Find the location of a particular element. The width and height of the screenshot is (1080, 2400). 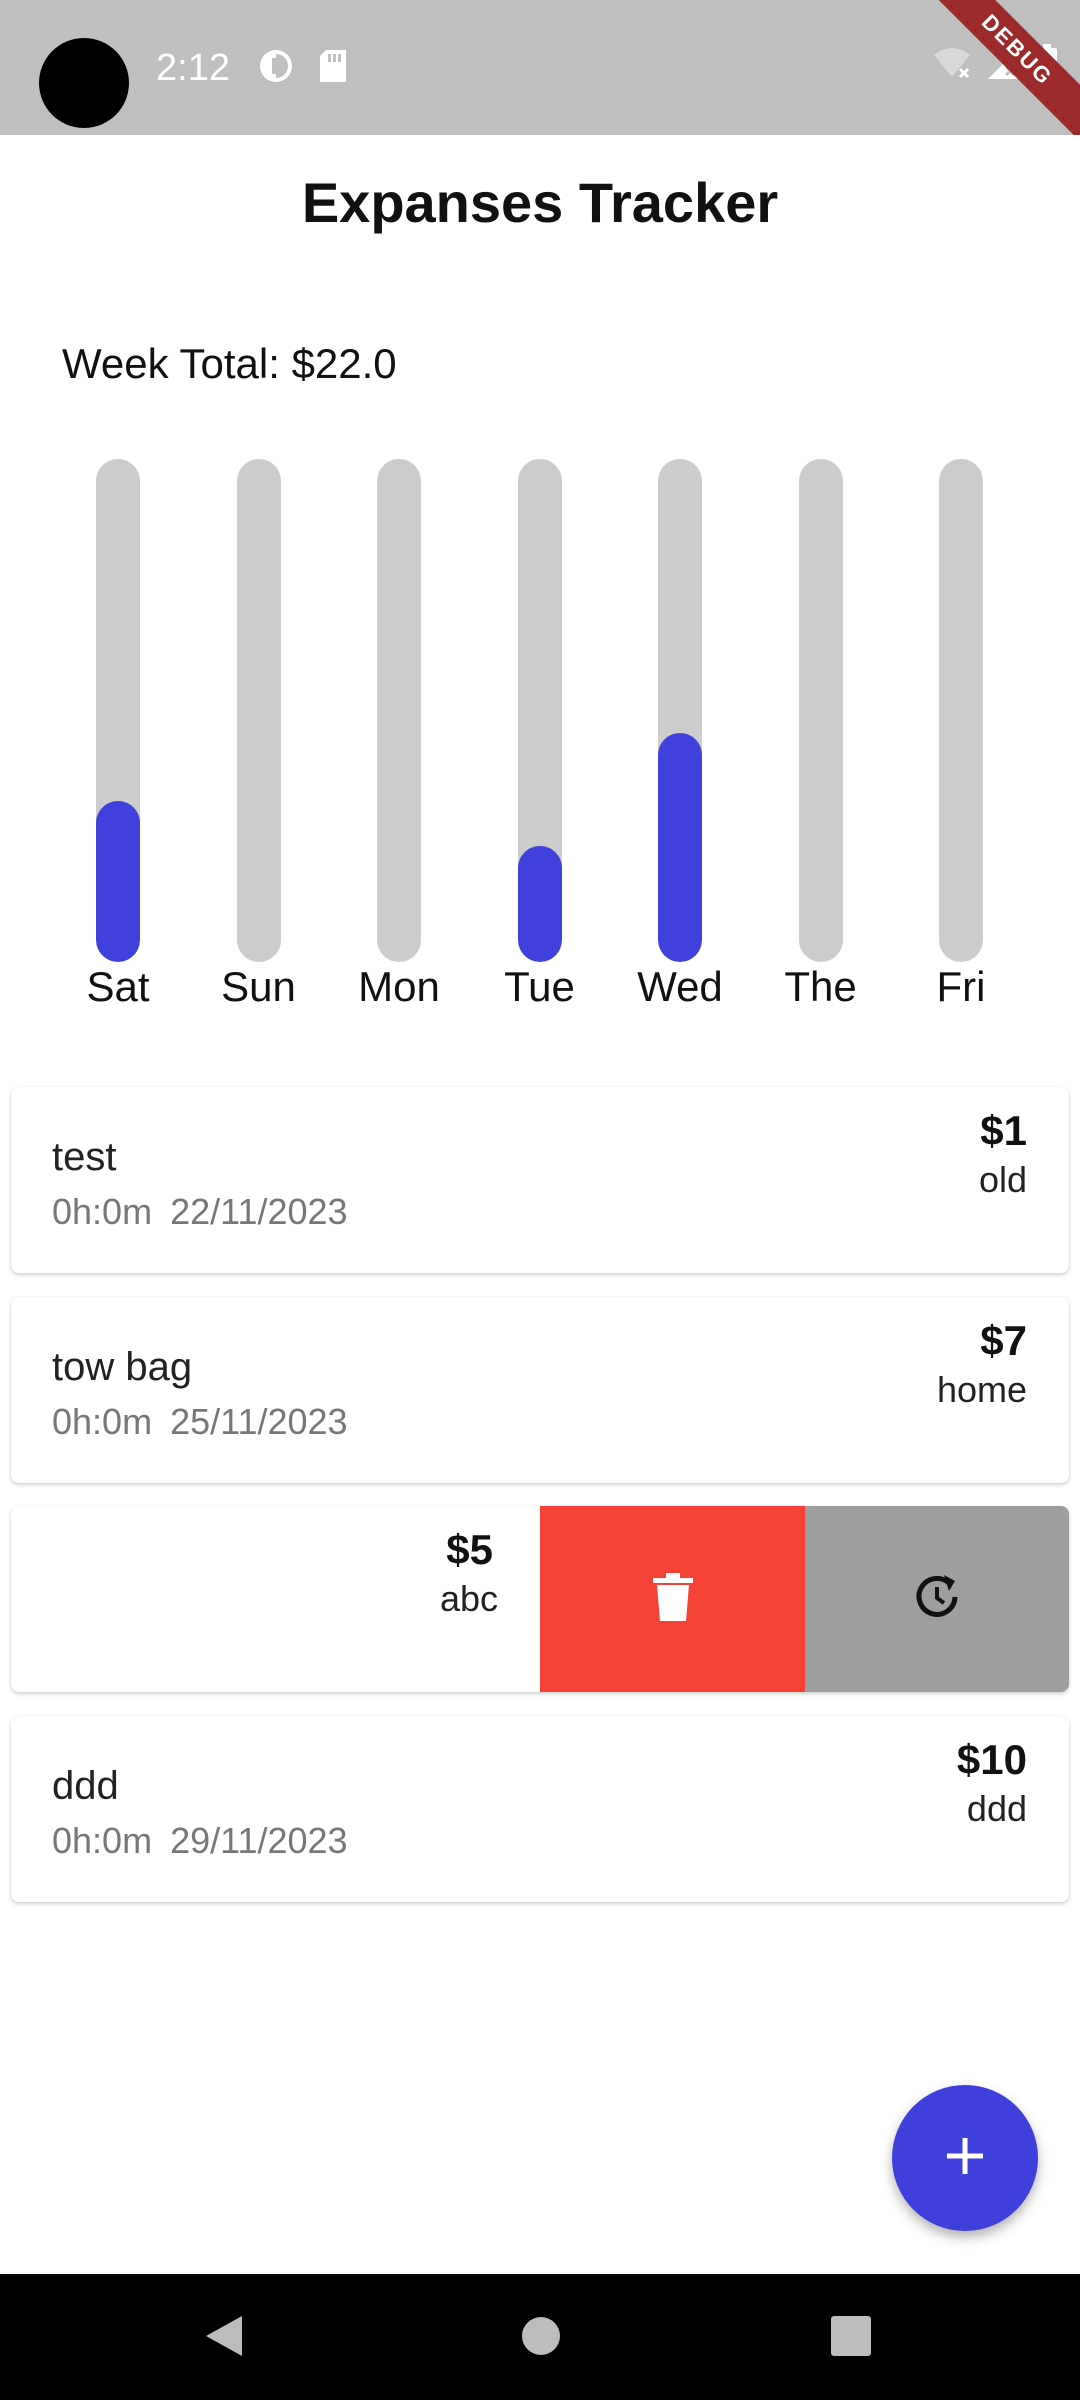

expense-category: ddd is located at coordinates (996, 1808).